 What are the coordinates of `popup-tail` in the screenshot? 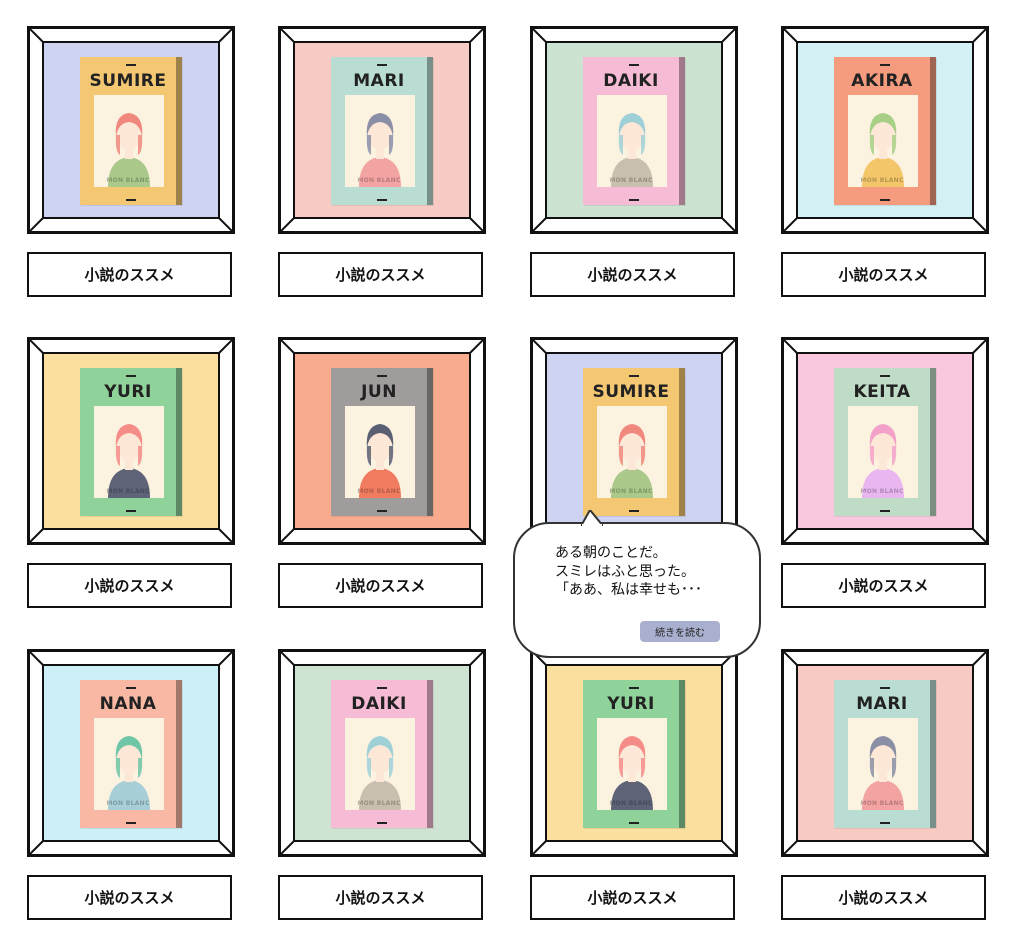 It's located at (592, 518).